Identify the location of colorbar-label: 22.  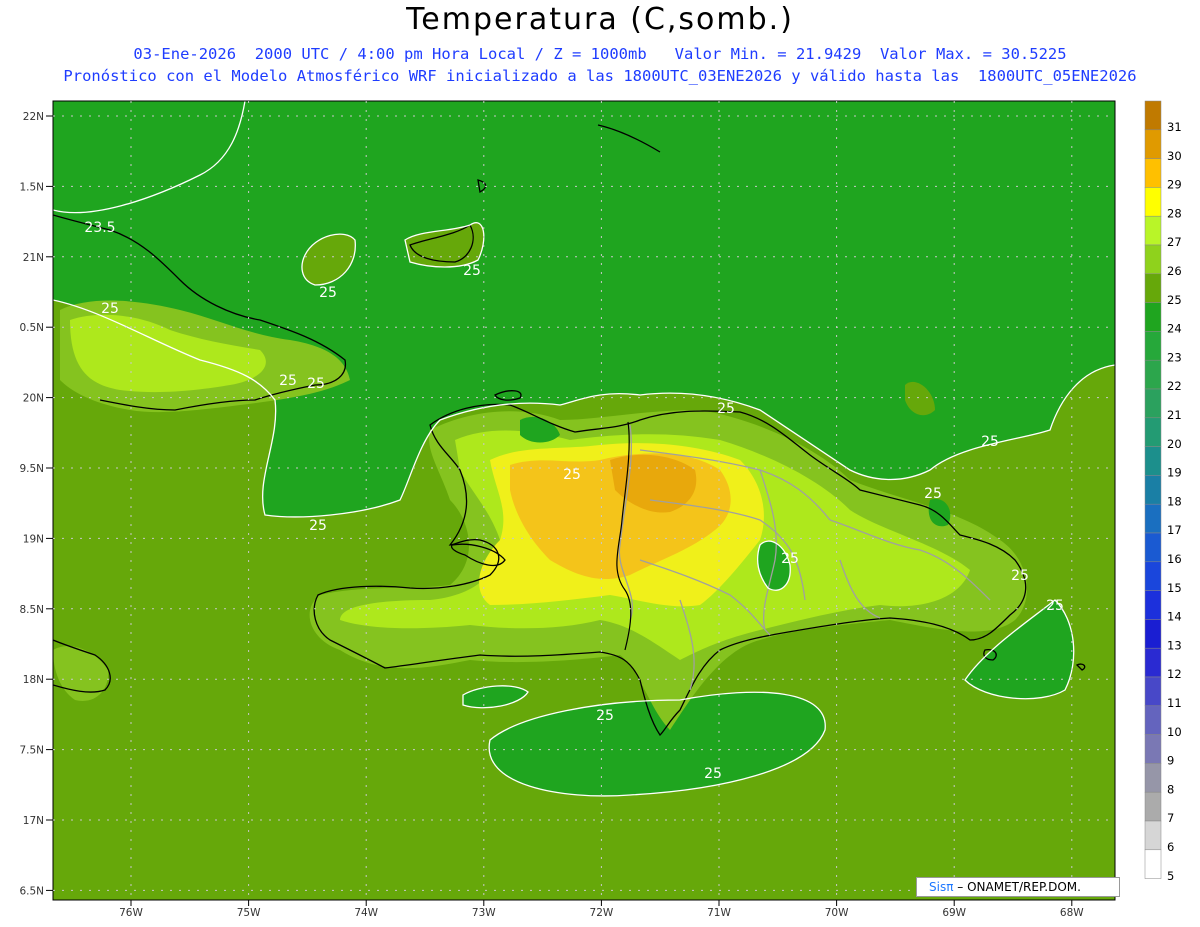
(1174, 386).